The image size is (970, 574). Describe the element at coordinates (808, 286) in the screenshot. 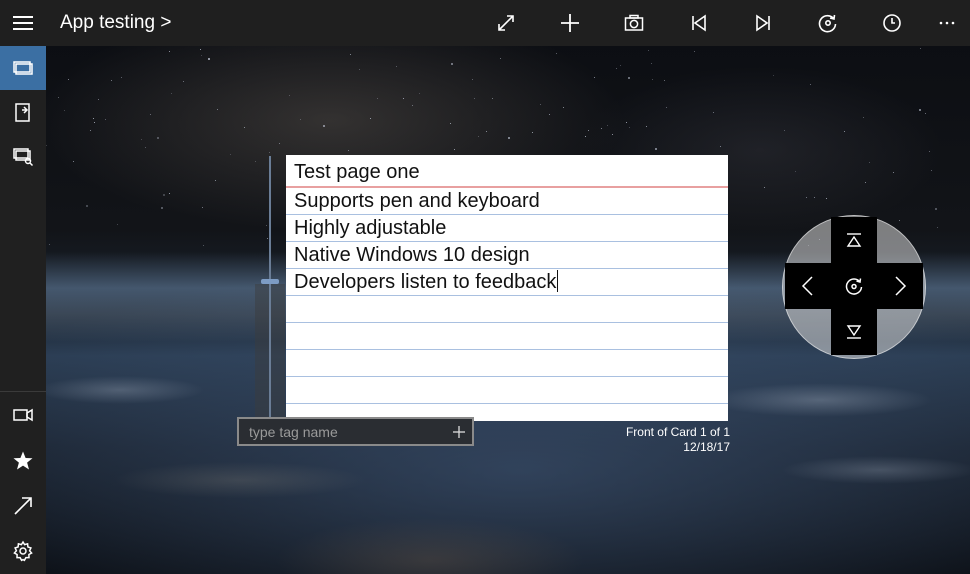

I see `chevron-left-icon` at that location.